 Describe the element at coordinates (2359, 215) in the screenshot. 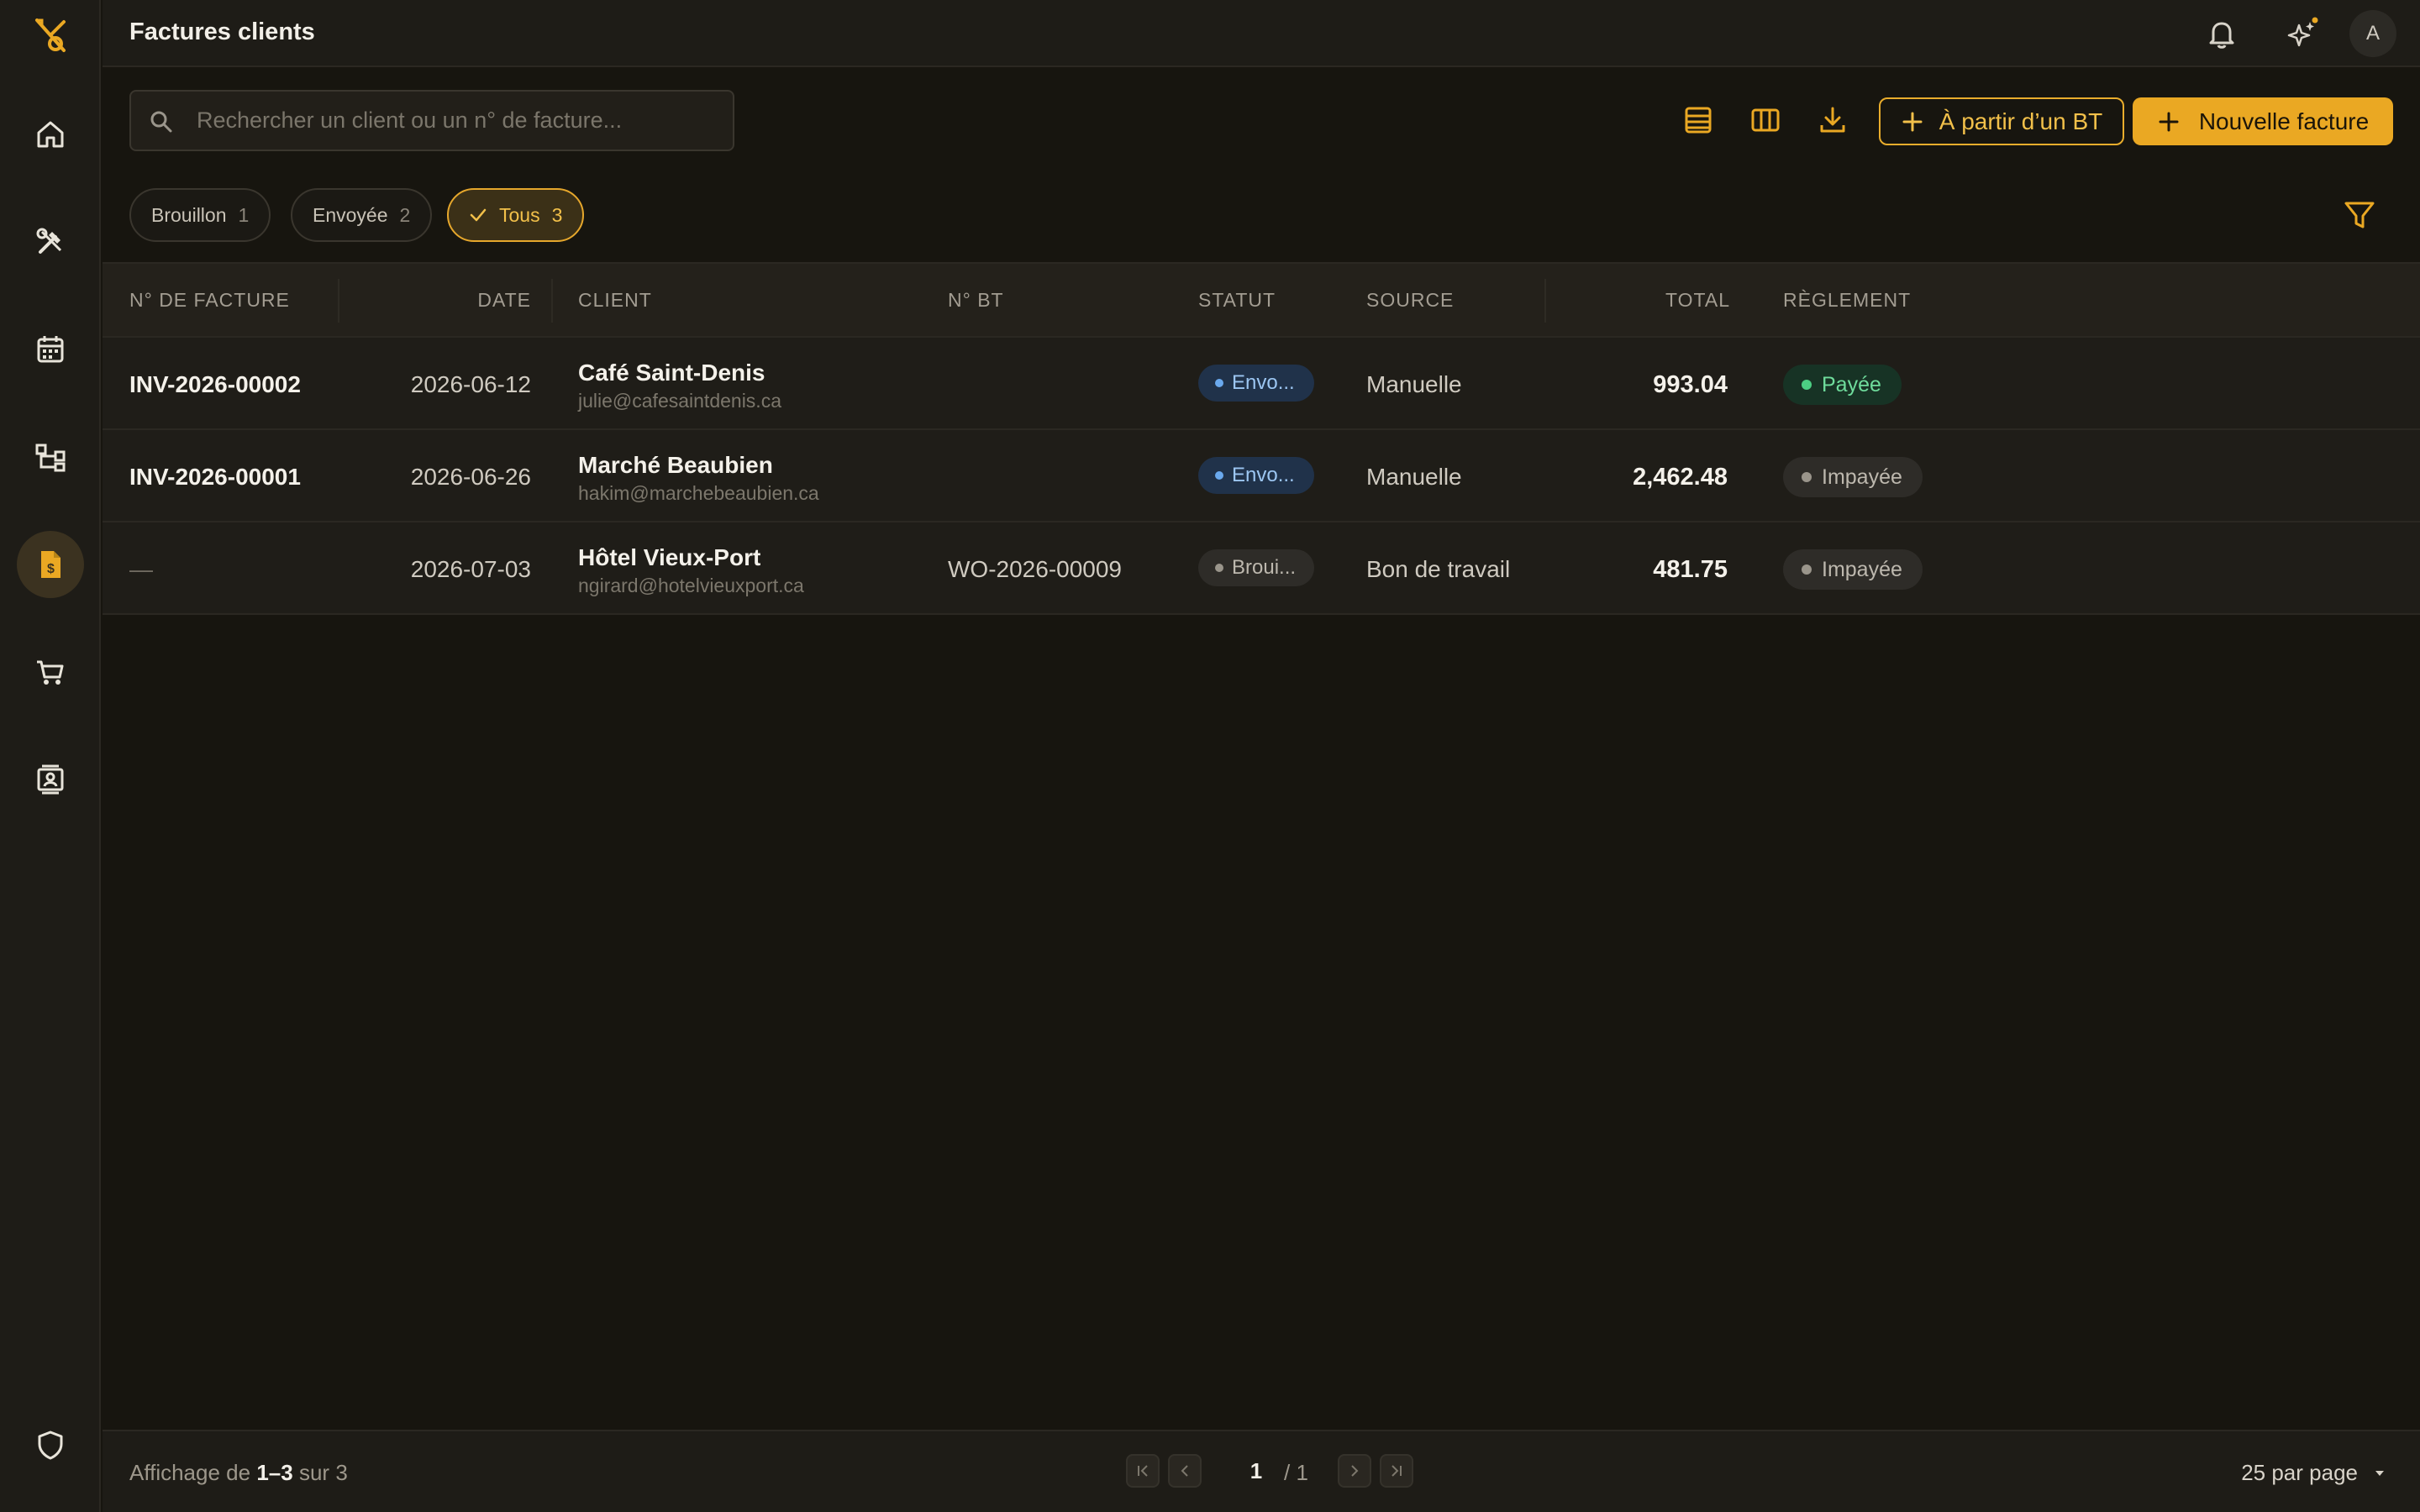

I see `filter-icon` at that location.